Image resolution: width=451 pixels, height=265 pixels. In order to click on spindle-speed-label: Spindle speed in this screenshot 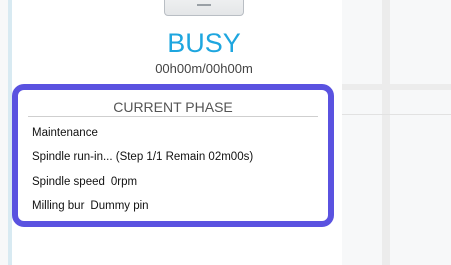, I will do `click(68, 182)`.